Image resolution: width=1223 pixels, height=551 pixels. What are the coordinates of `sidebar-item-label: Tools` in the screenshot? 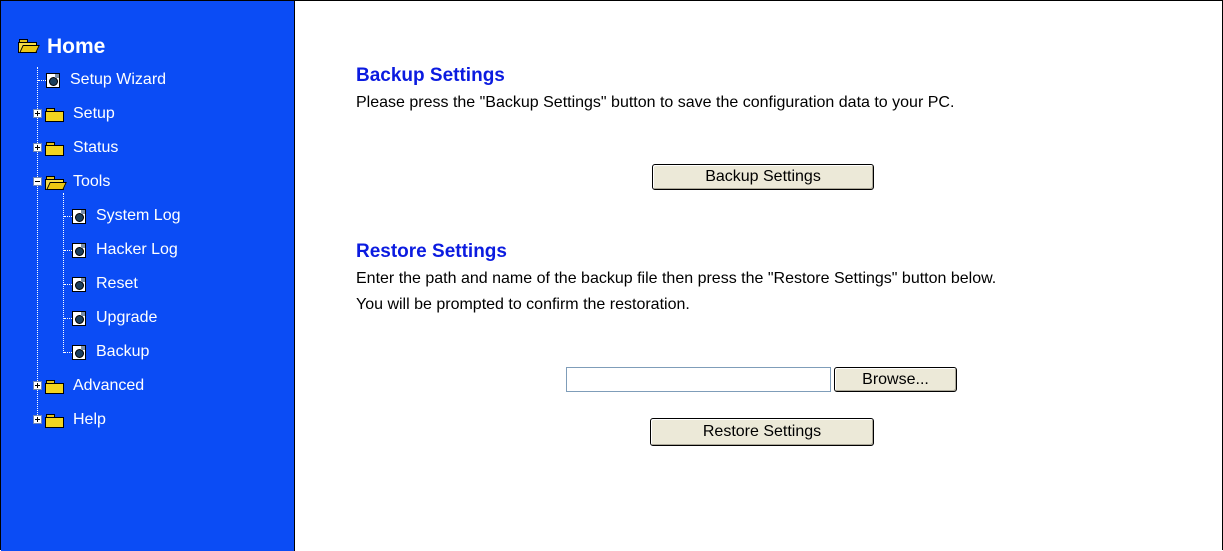 It's located at (92, 181).